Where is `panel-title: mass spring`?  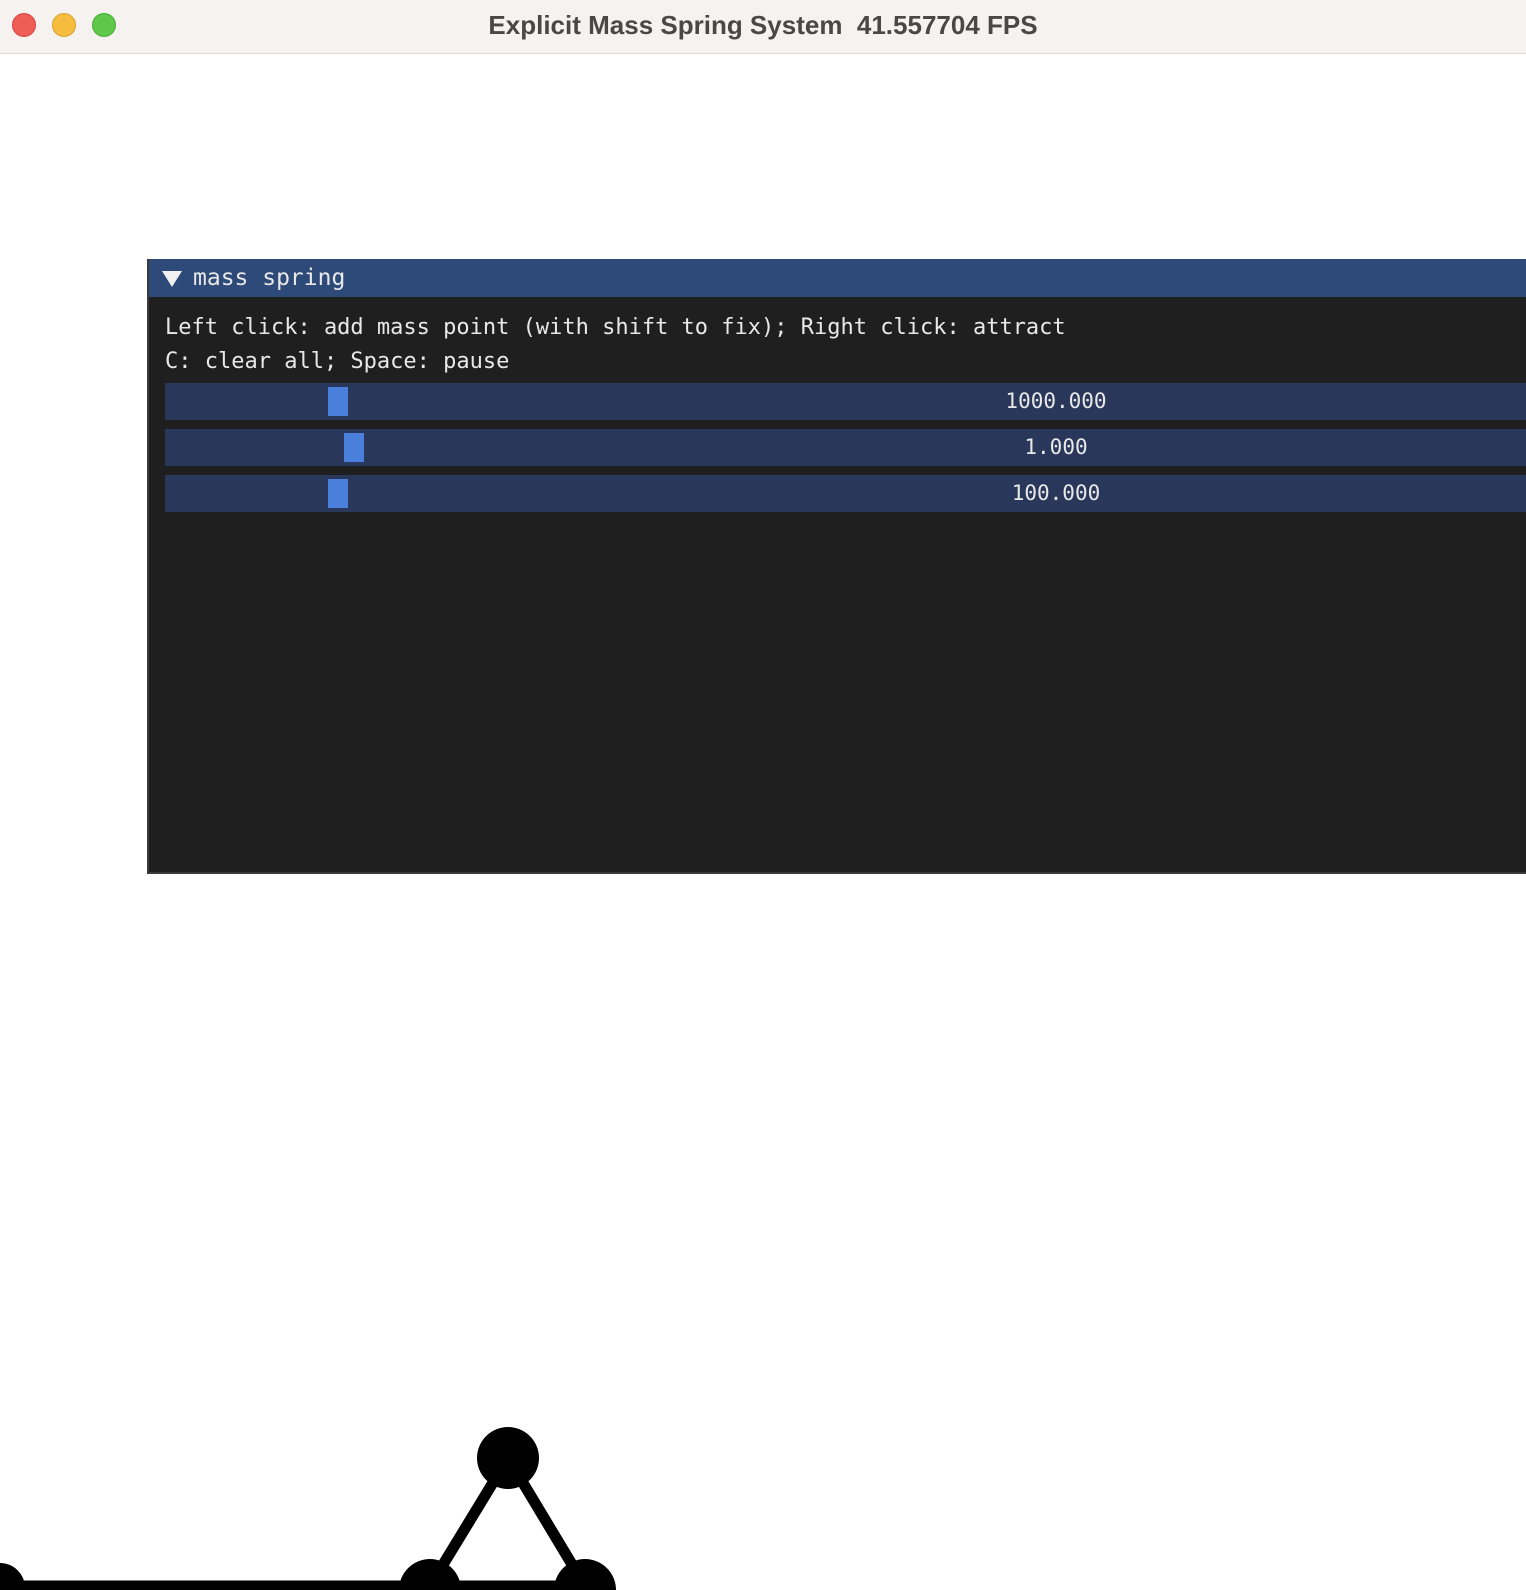 panel-title: mass spring is located at coordinates (269, 278).